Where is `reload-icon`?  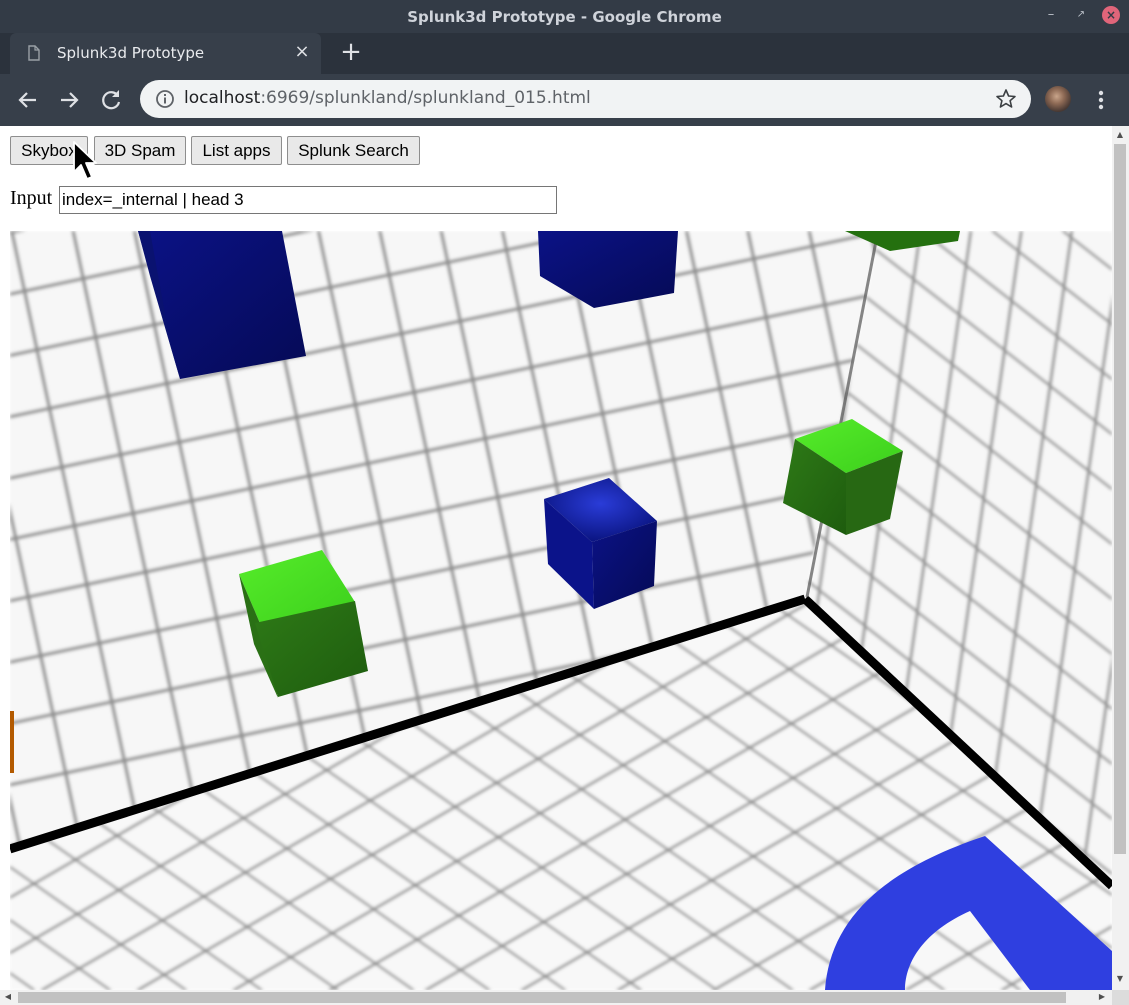 reload-icon is located at coordinates (111, 100).